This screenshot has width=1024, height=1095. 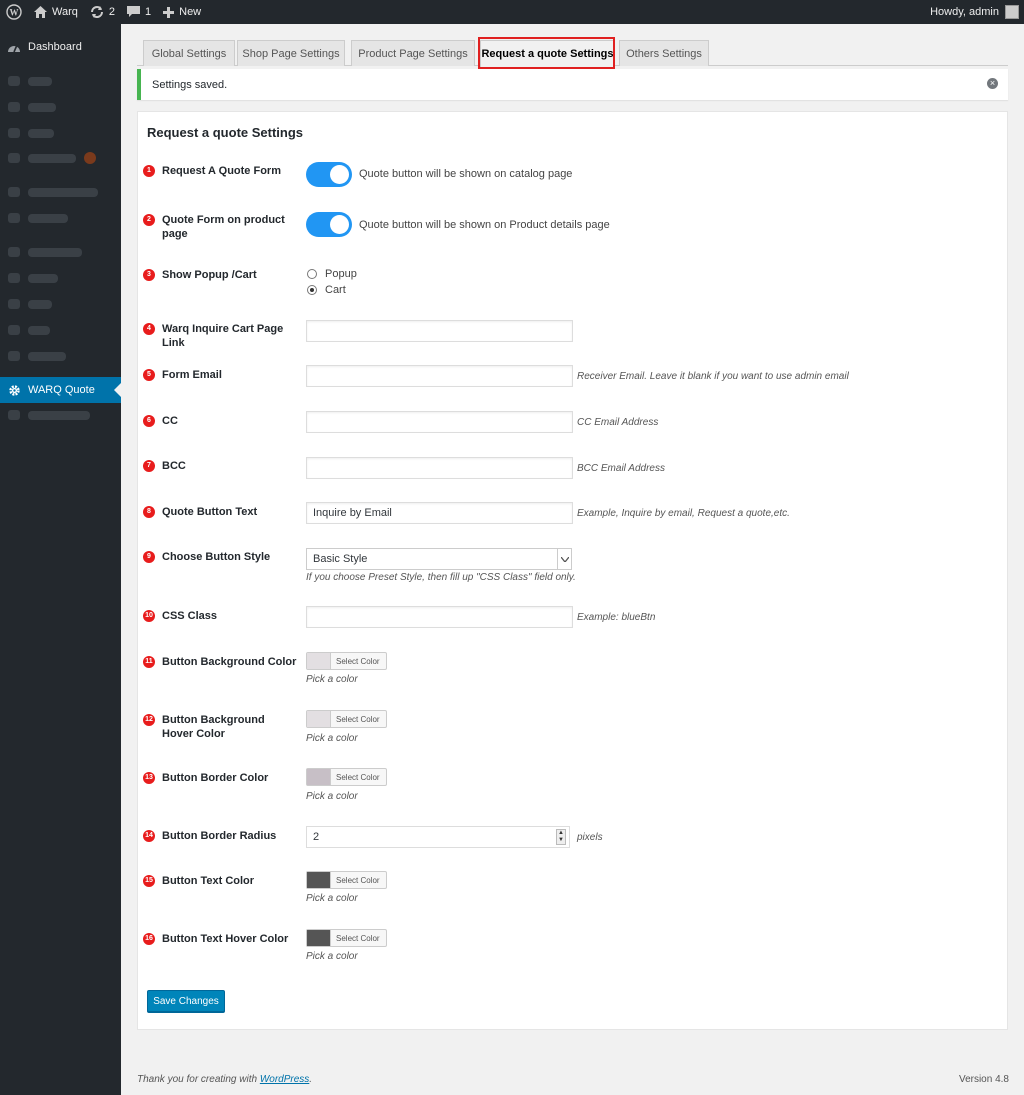 What do you see at coordinates (964, 12) in the screenshot?
I see `greeting: Howdy, admin` at bounding box center [964, 12].